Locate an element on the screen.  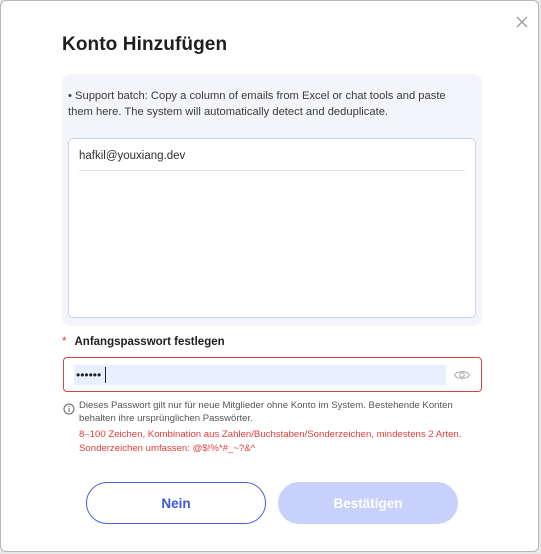
password-label: * Anfangspasswort festlegen is located at coordinates (143, 342).